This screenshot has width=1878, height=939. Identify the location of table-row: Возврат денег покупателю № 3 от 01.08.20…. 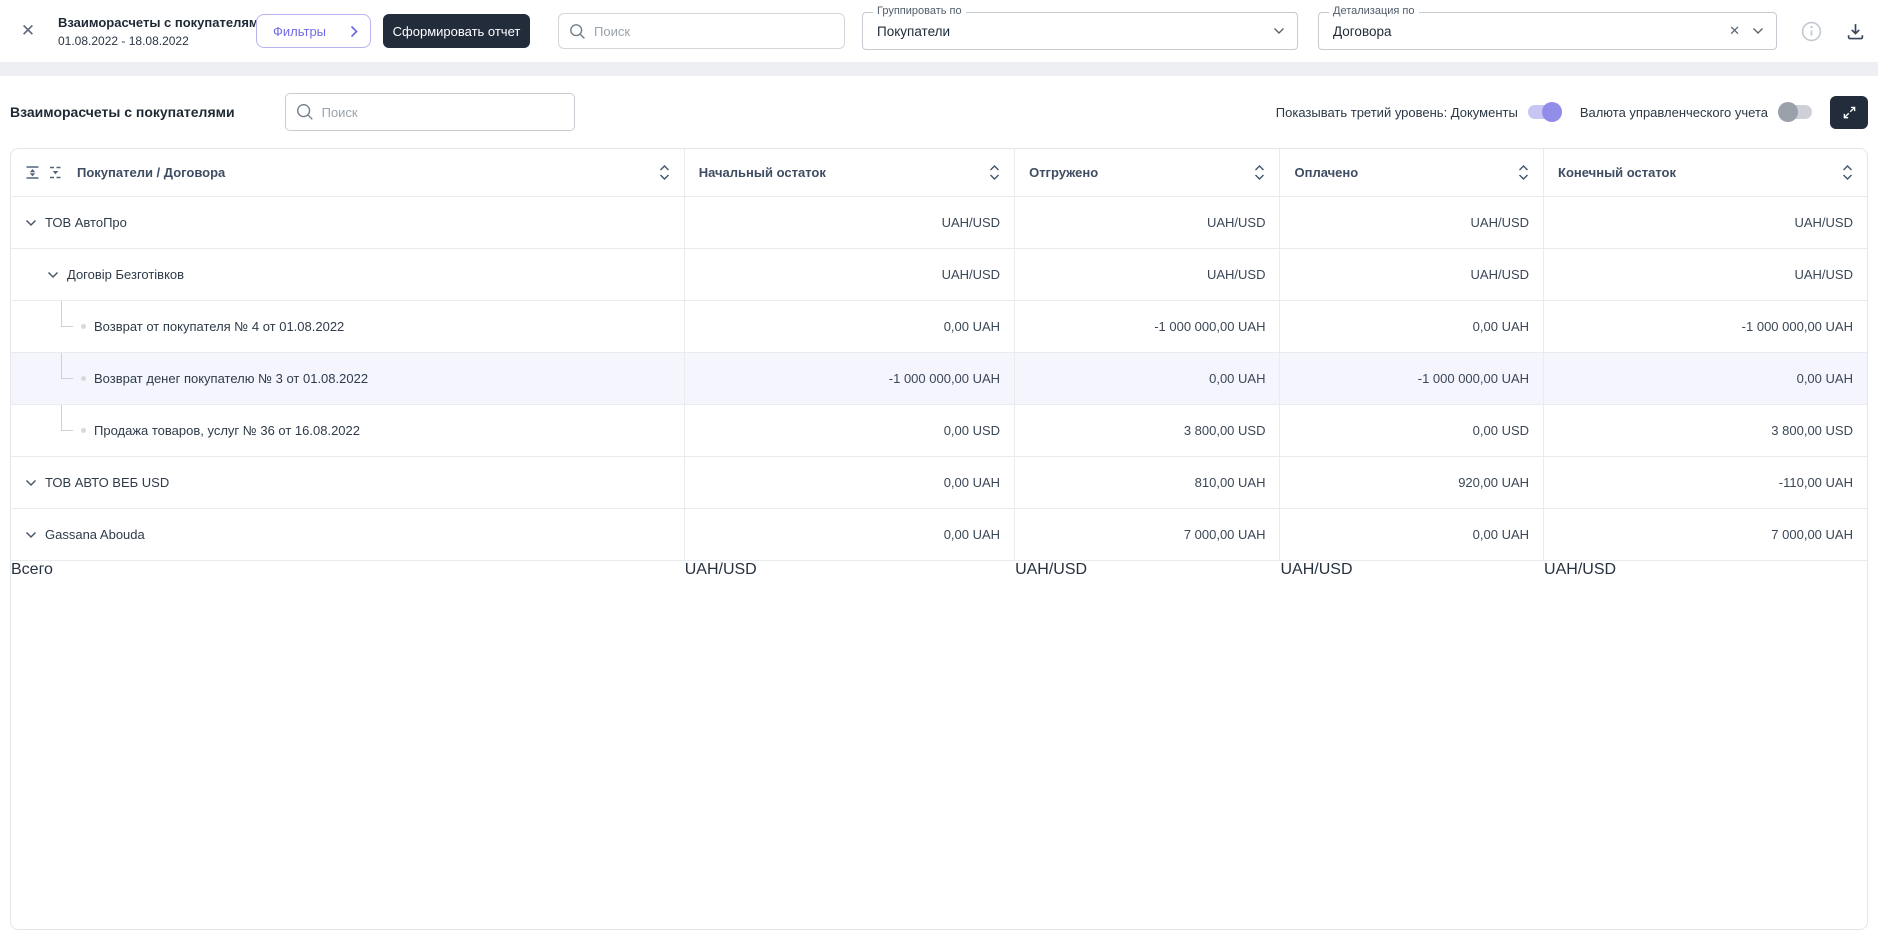
(939, 379).